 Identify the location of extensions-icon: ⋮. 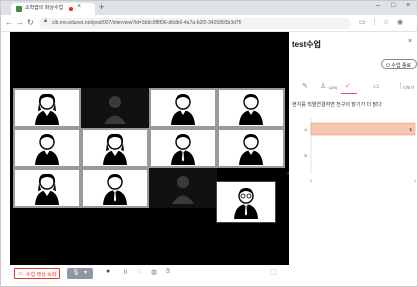
(374, 22).